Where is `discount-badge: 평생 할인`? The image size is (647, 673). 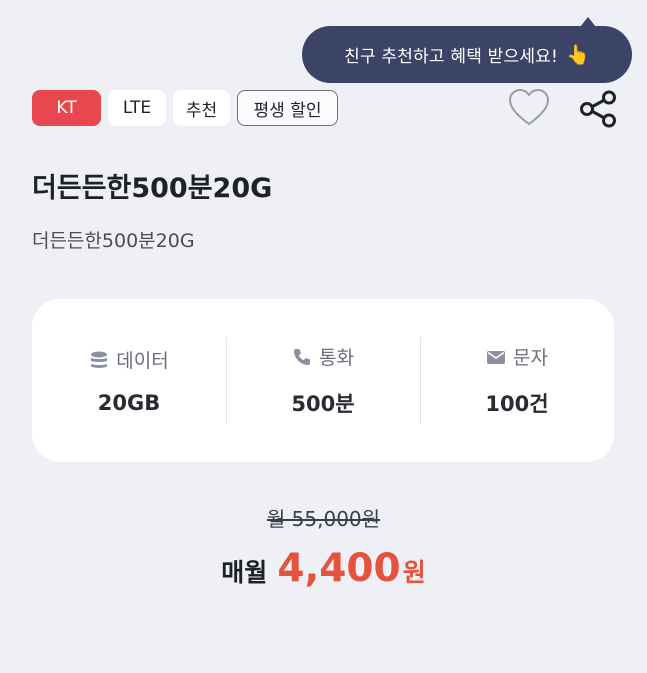
discount-badge: 평생 할인 is located at coordinates (287, 108).